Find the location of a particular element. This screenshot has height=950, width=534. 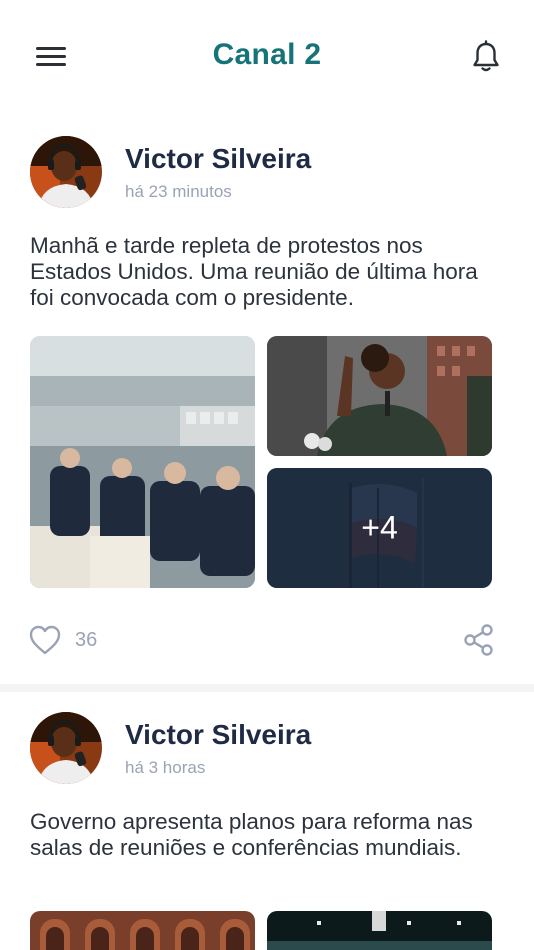

heart-icon is located at coordinates (45, 640).